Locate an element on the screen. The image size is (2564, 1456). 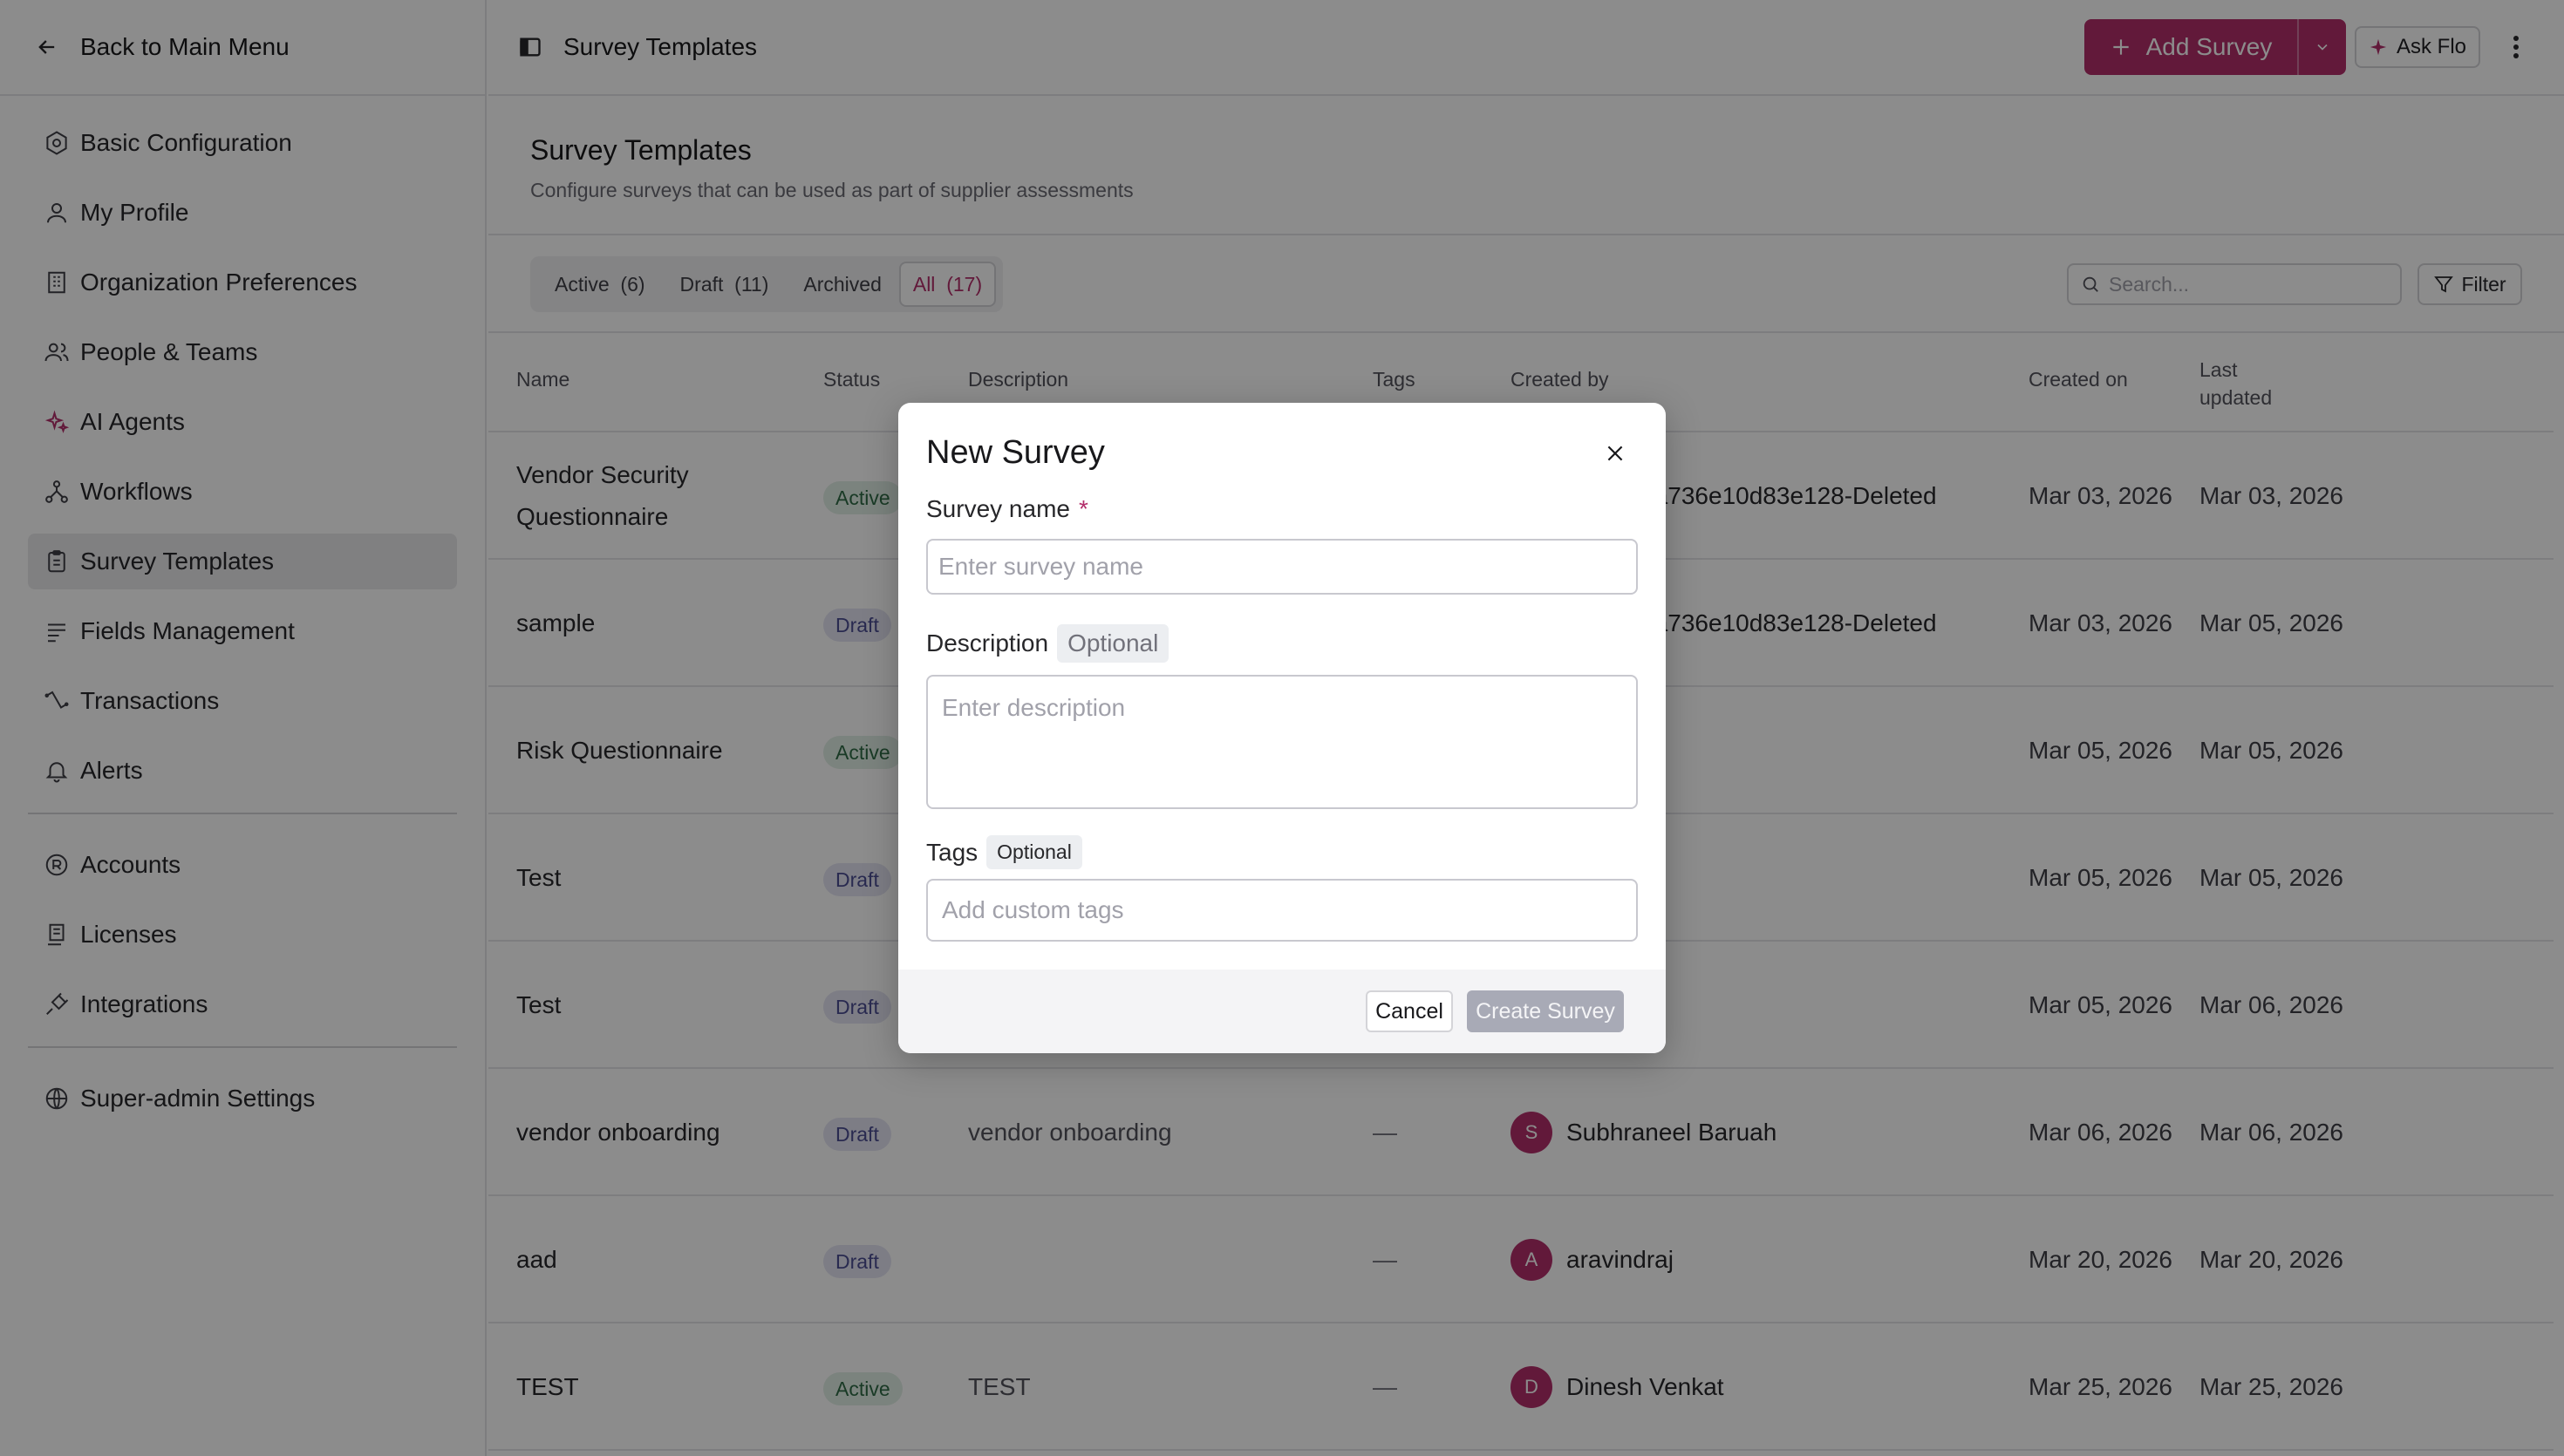
survey-name-label-text: Survey name is located at coordinates (998, 508).